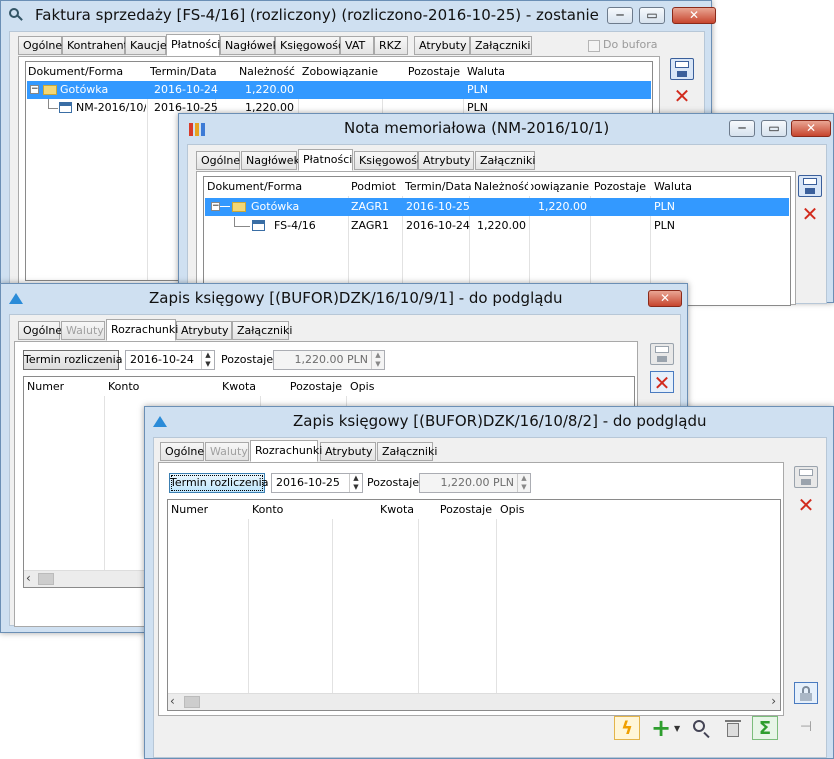 The height and width of the screenshot is (759, 834). Describe the element at coordinates (497, 226) in the screenshot. I see `table-row: FS-4/16 ZAGR1 2016-10-24 1,220.00 PLN` at that location.